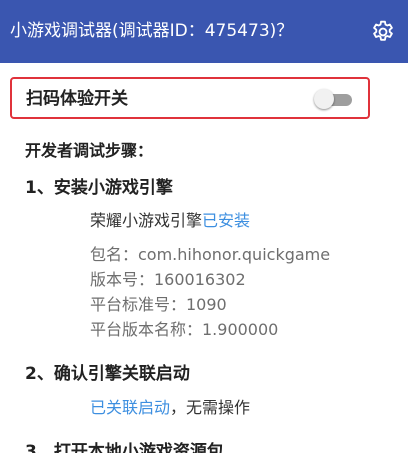 This screenshot has width=408, height=453. Describe the element at coordinates (77, 99) in the screenshot. I see `scan-toggle-label: 扫码体验开关` at that location.